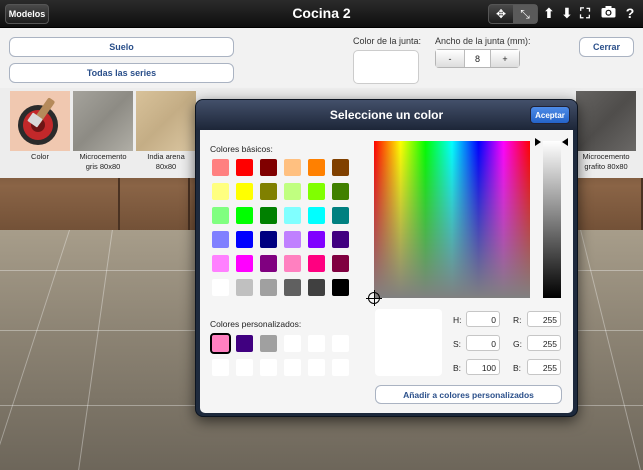 The image size is (643, 470). I want to click on crosshair-icon, so click(374, 298).